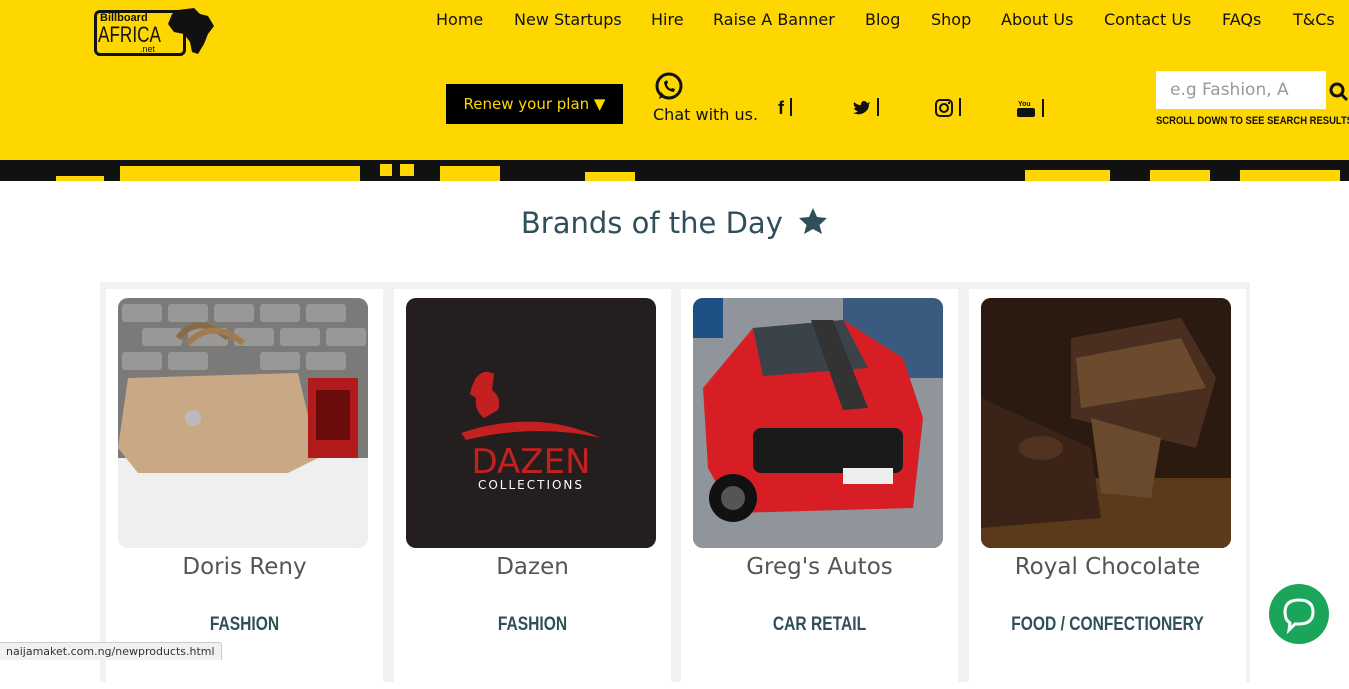  I want to click on nav-faqs: FAQs, so click(1241, 19).